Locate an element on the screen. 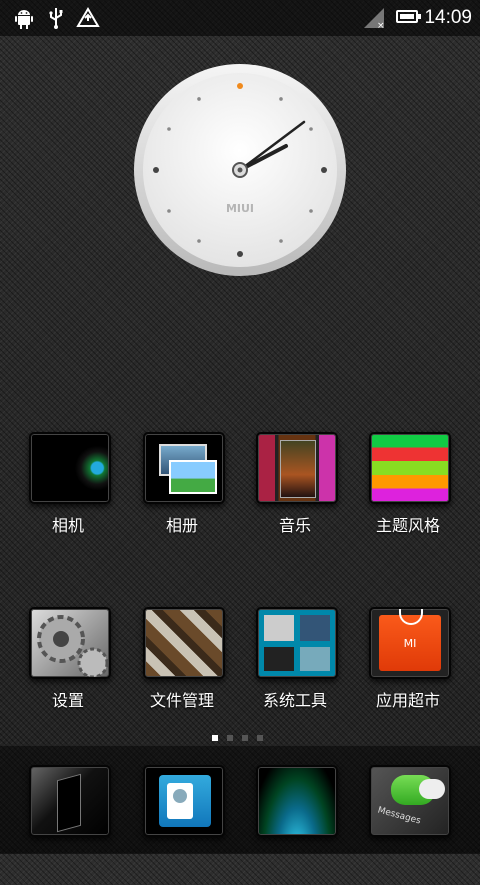 The image size is (480, 885). app-label: 系统工具 is located at coordinates (294, 700).